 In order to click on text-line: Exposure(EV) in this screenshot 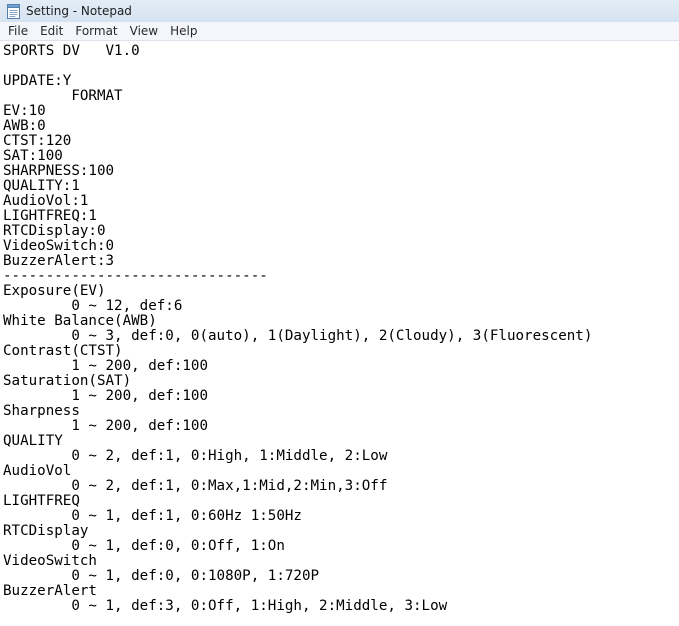, I will do `click(54, 291)`.